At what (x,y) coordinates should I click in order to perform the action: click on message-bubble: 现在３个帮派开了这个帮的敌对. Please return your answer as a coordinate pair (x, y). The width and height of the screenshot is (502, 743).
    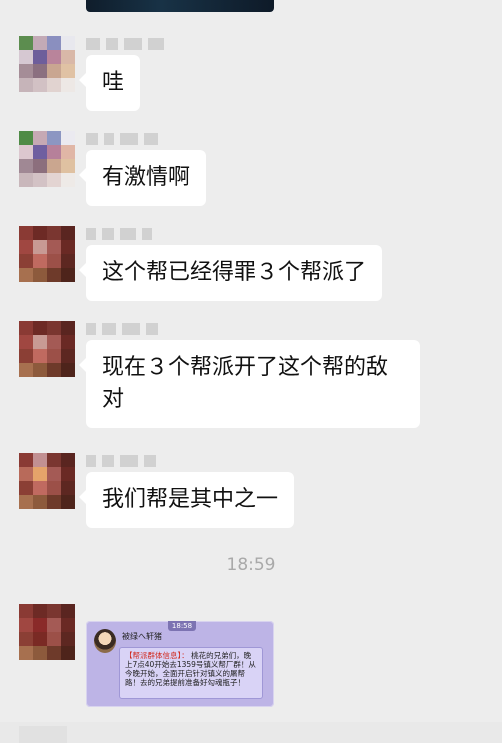
    Looking at the image, I should click on (249, 384).